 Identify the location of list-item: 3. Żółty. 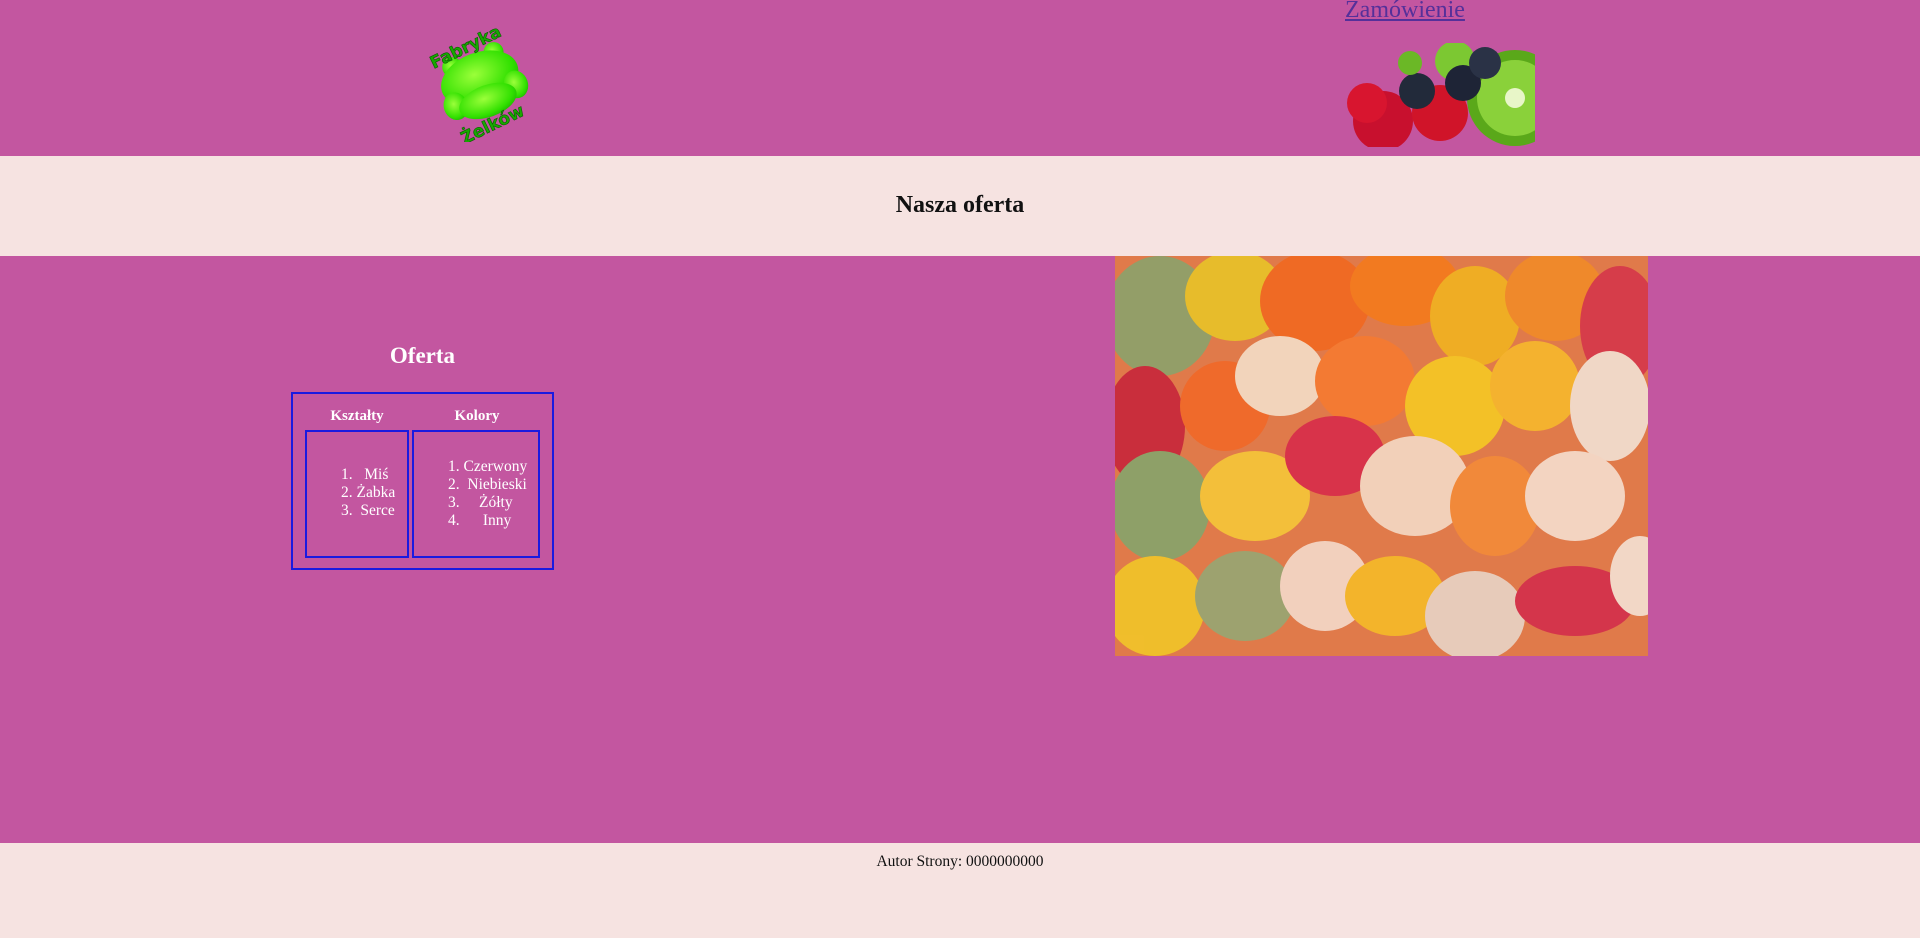
(480, 502).